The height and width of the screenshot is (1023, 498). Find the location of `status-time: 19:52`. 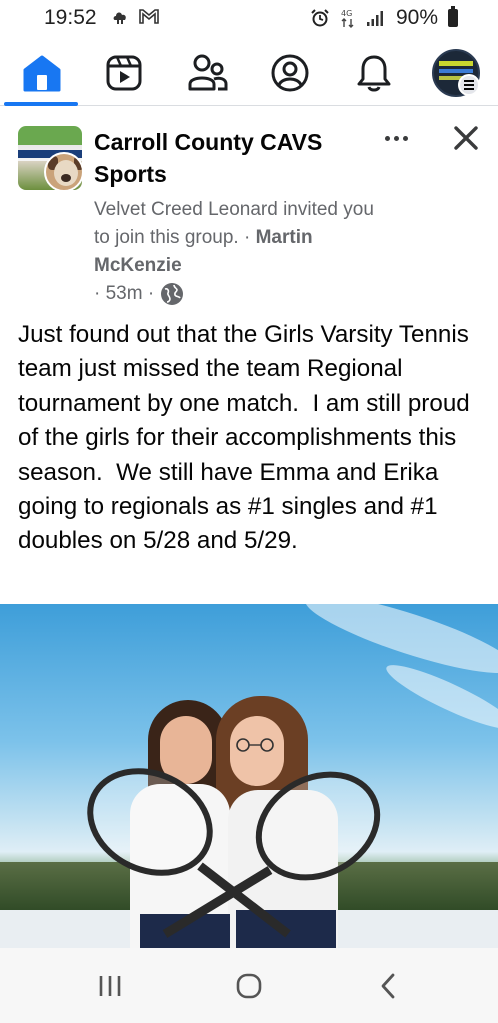

status-time: 19:52 is located at coordinates (70, 17).